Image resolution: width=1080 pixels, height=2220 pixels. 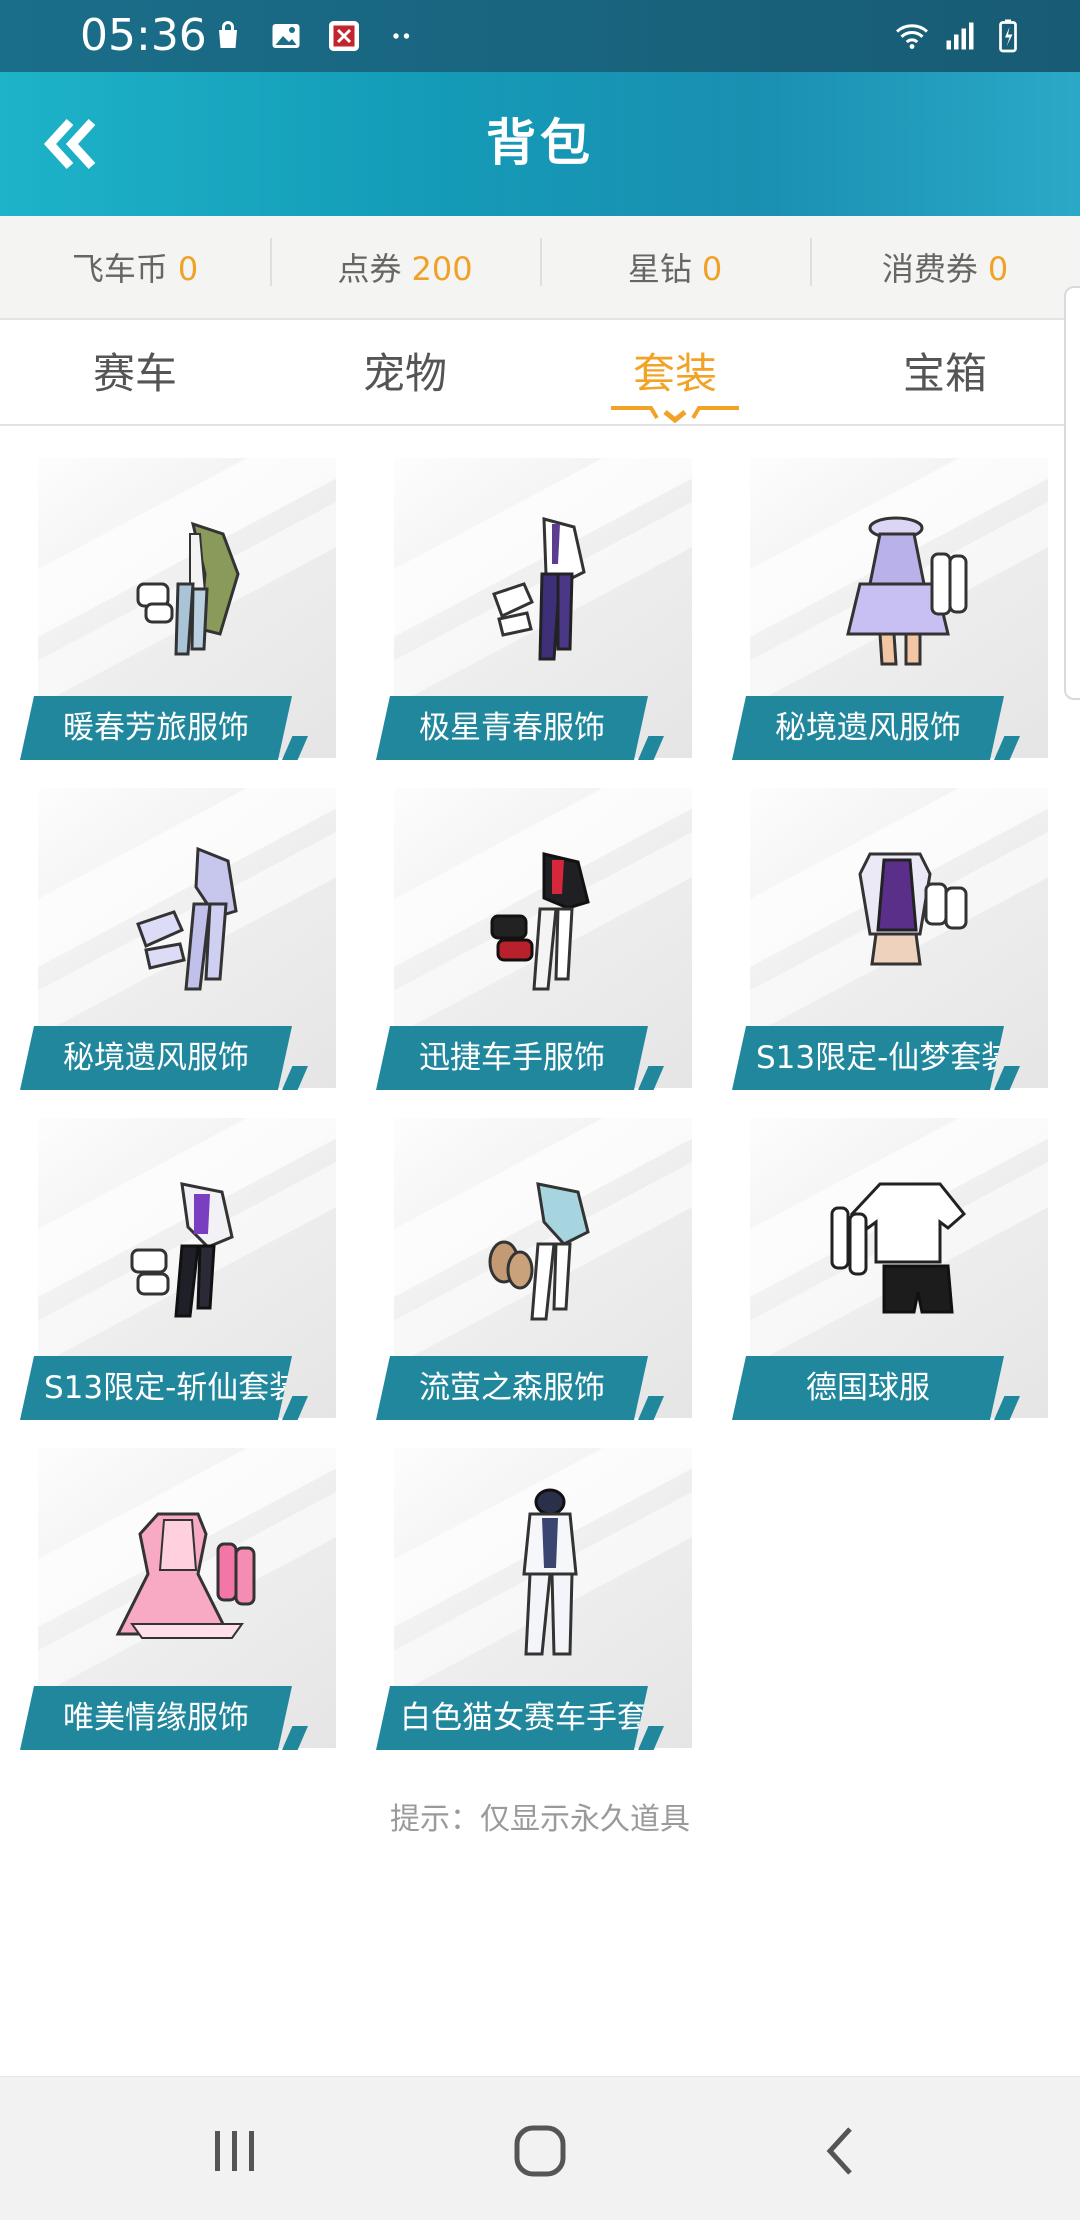 What do you see at coordinates (512, 1718) in the screenshot?
I see `outfit-name: 白色猫女赛车手套装` at bounding box center [512, 1718].